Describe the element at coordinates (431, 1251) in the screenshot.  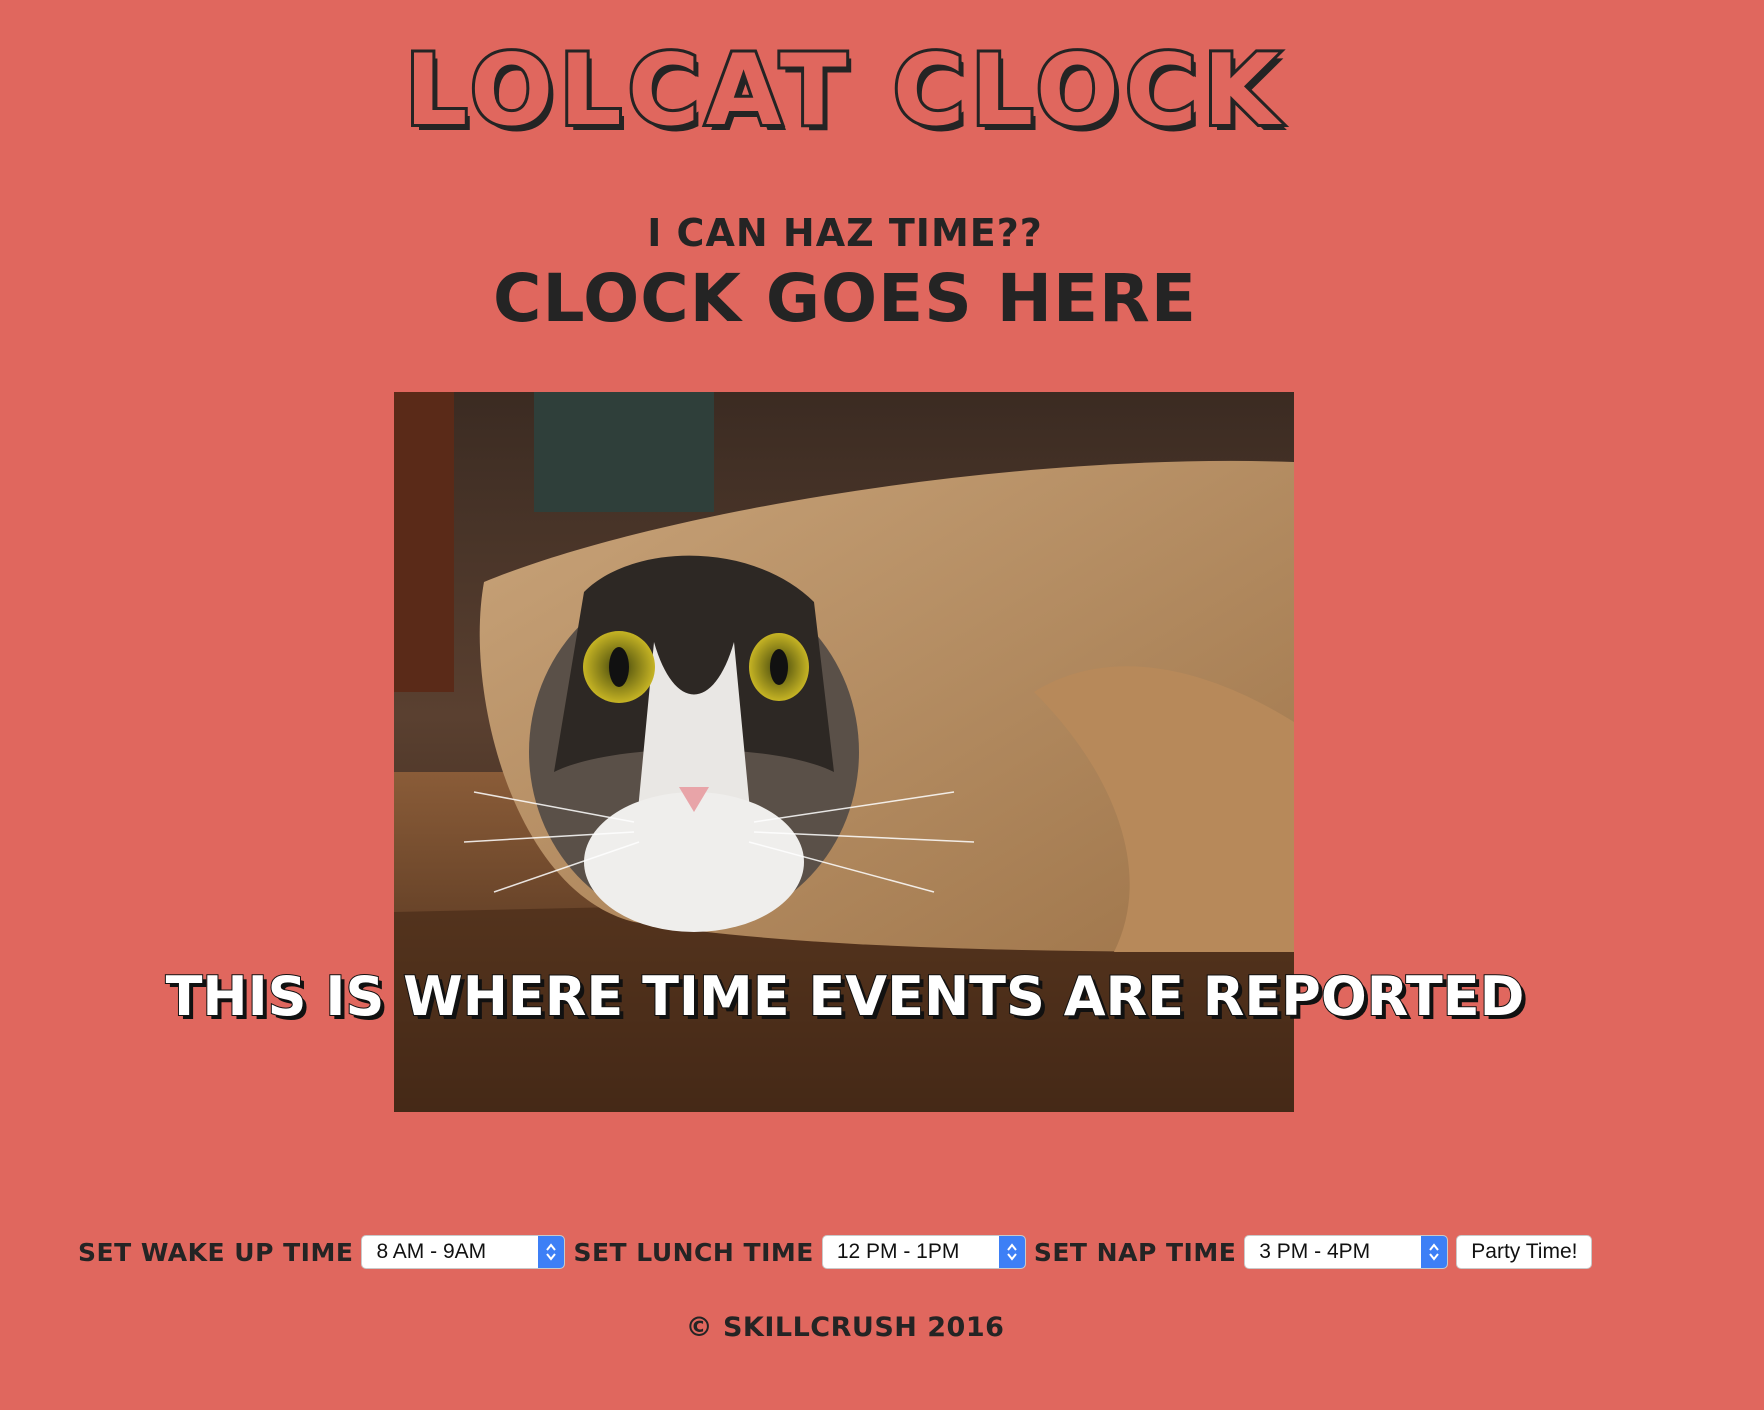
I see `wake-up-value: 8 AM - 9AM` at that location.